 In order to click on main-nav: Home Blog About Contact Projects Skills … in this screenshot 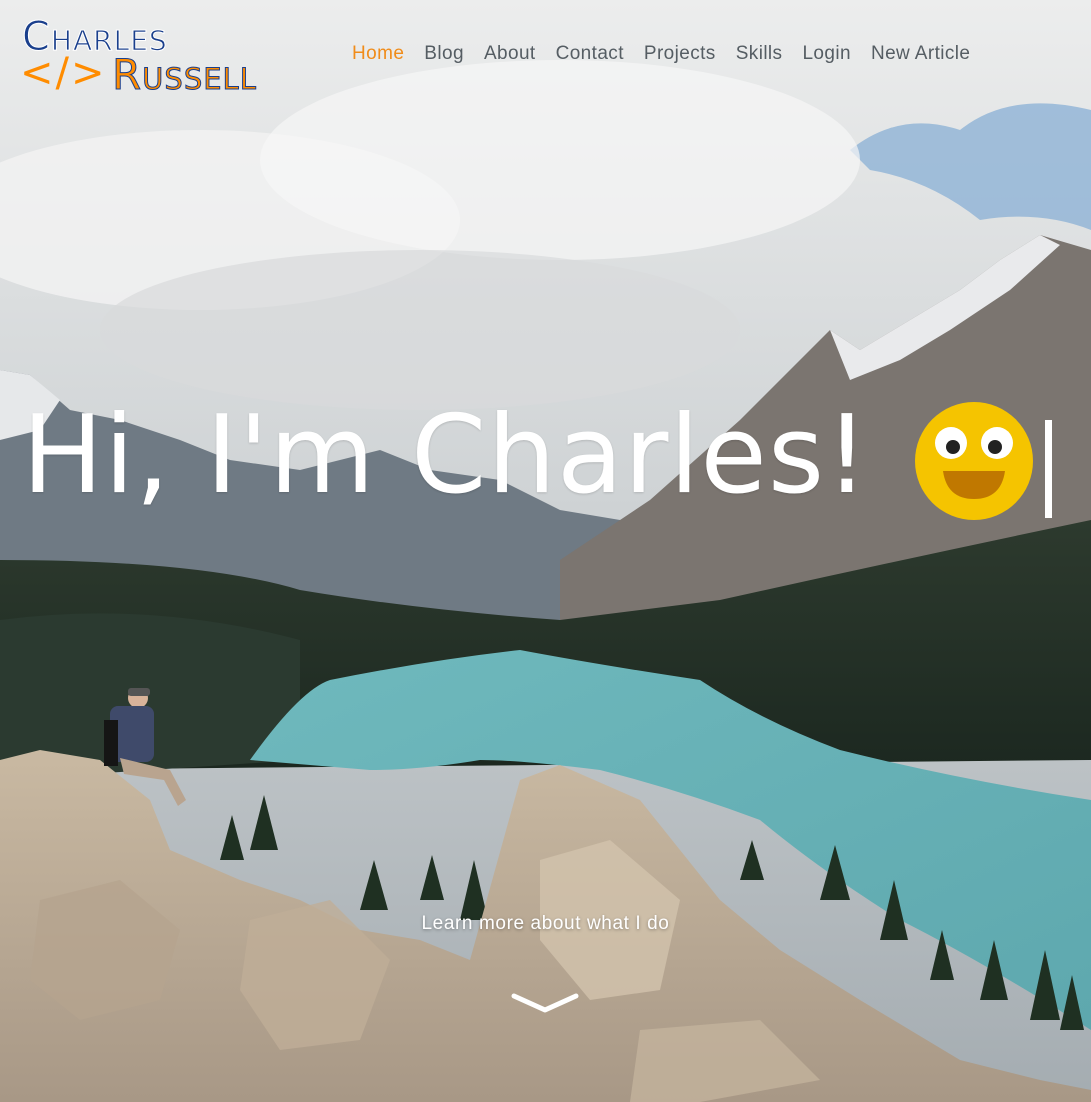, I will do `click(671, 55)`.